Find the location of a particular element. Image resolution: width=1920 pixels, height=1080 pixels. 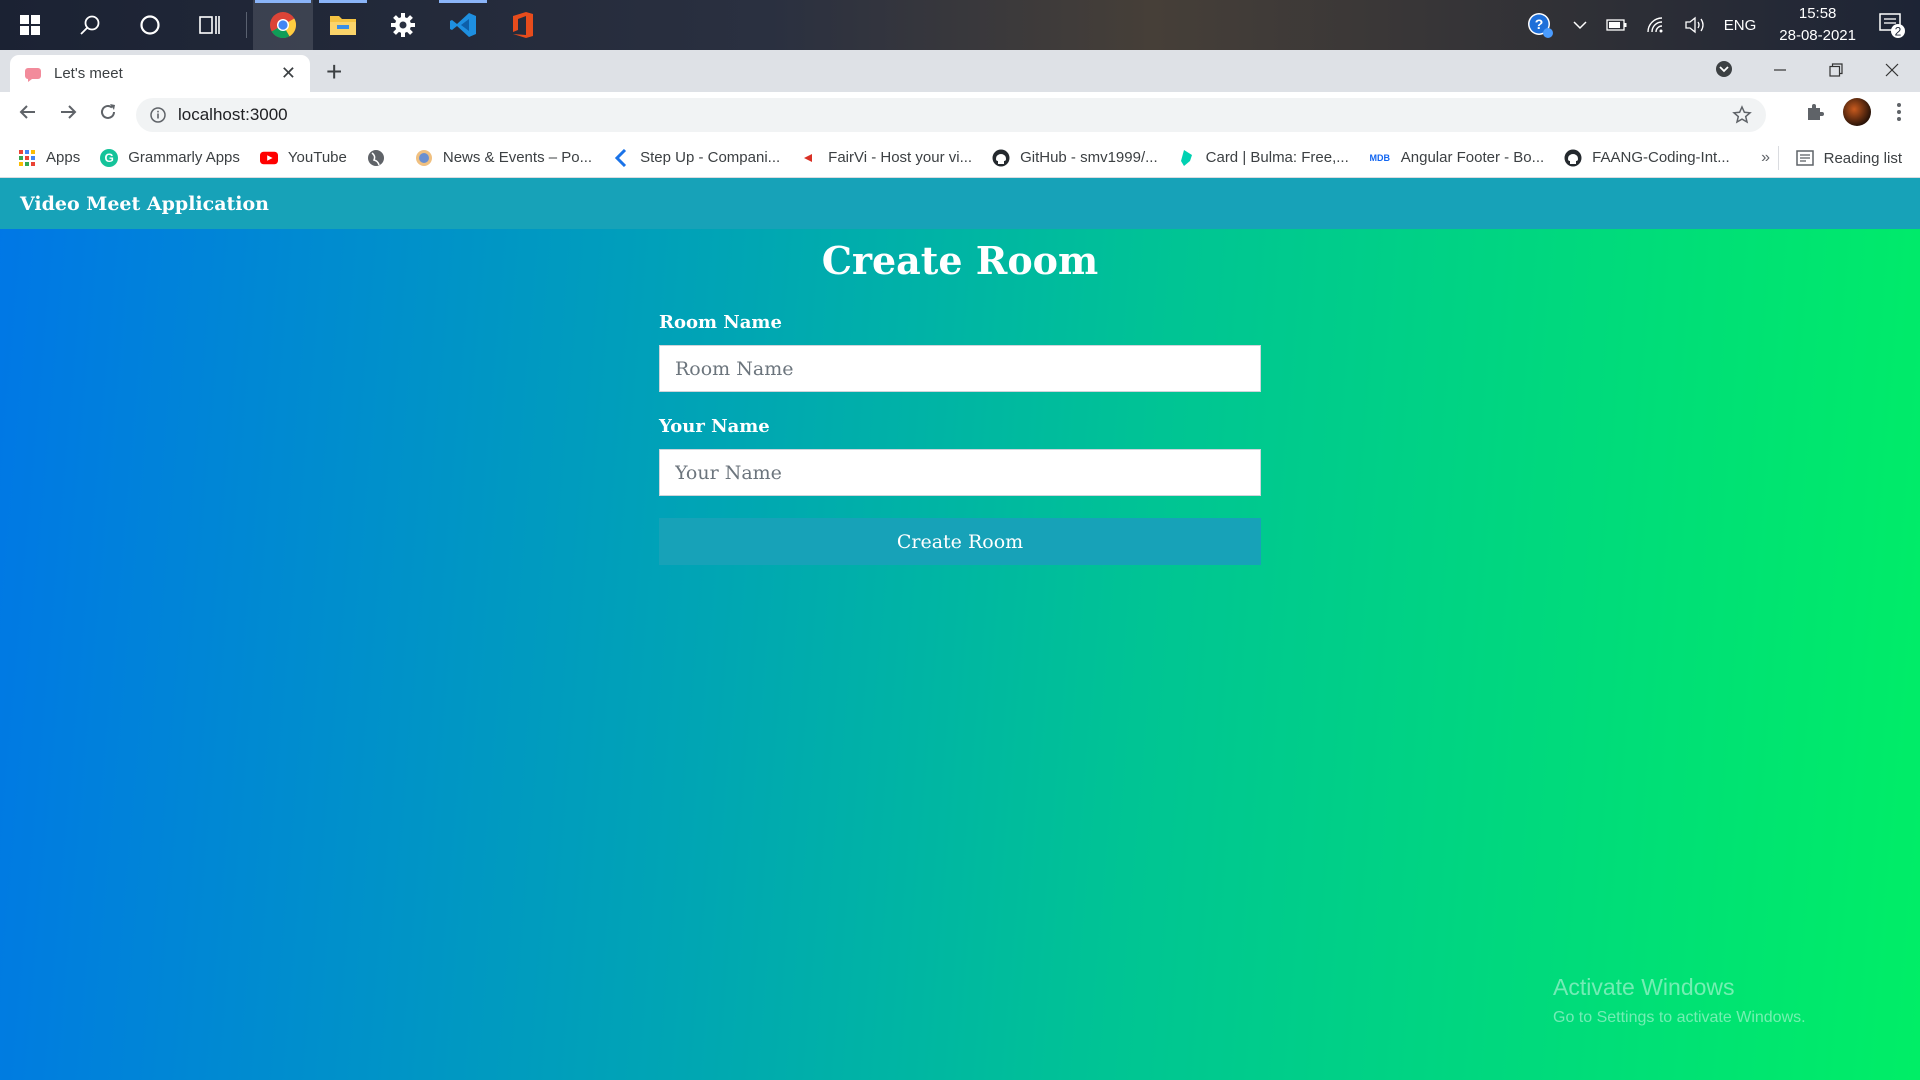

reading-list-icon is located at coordinates (1804, 158).